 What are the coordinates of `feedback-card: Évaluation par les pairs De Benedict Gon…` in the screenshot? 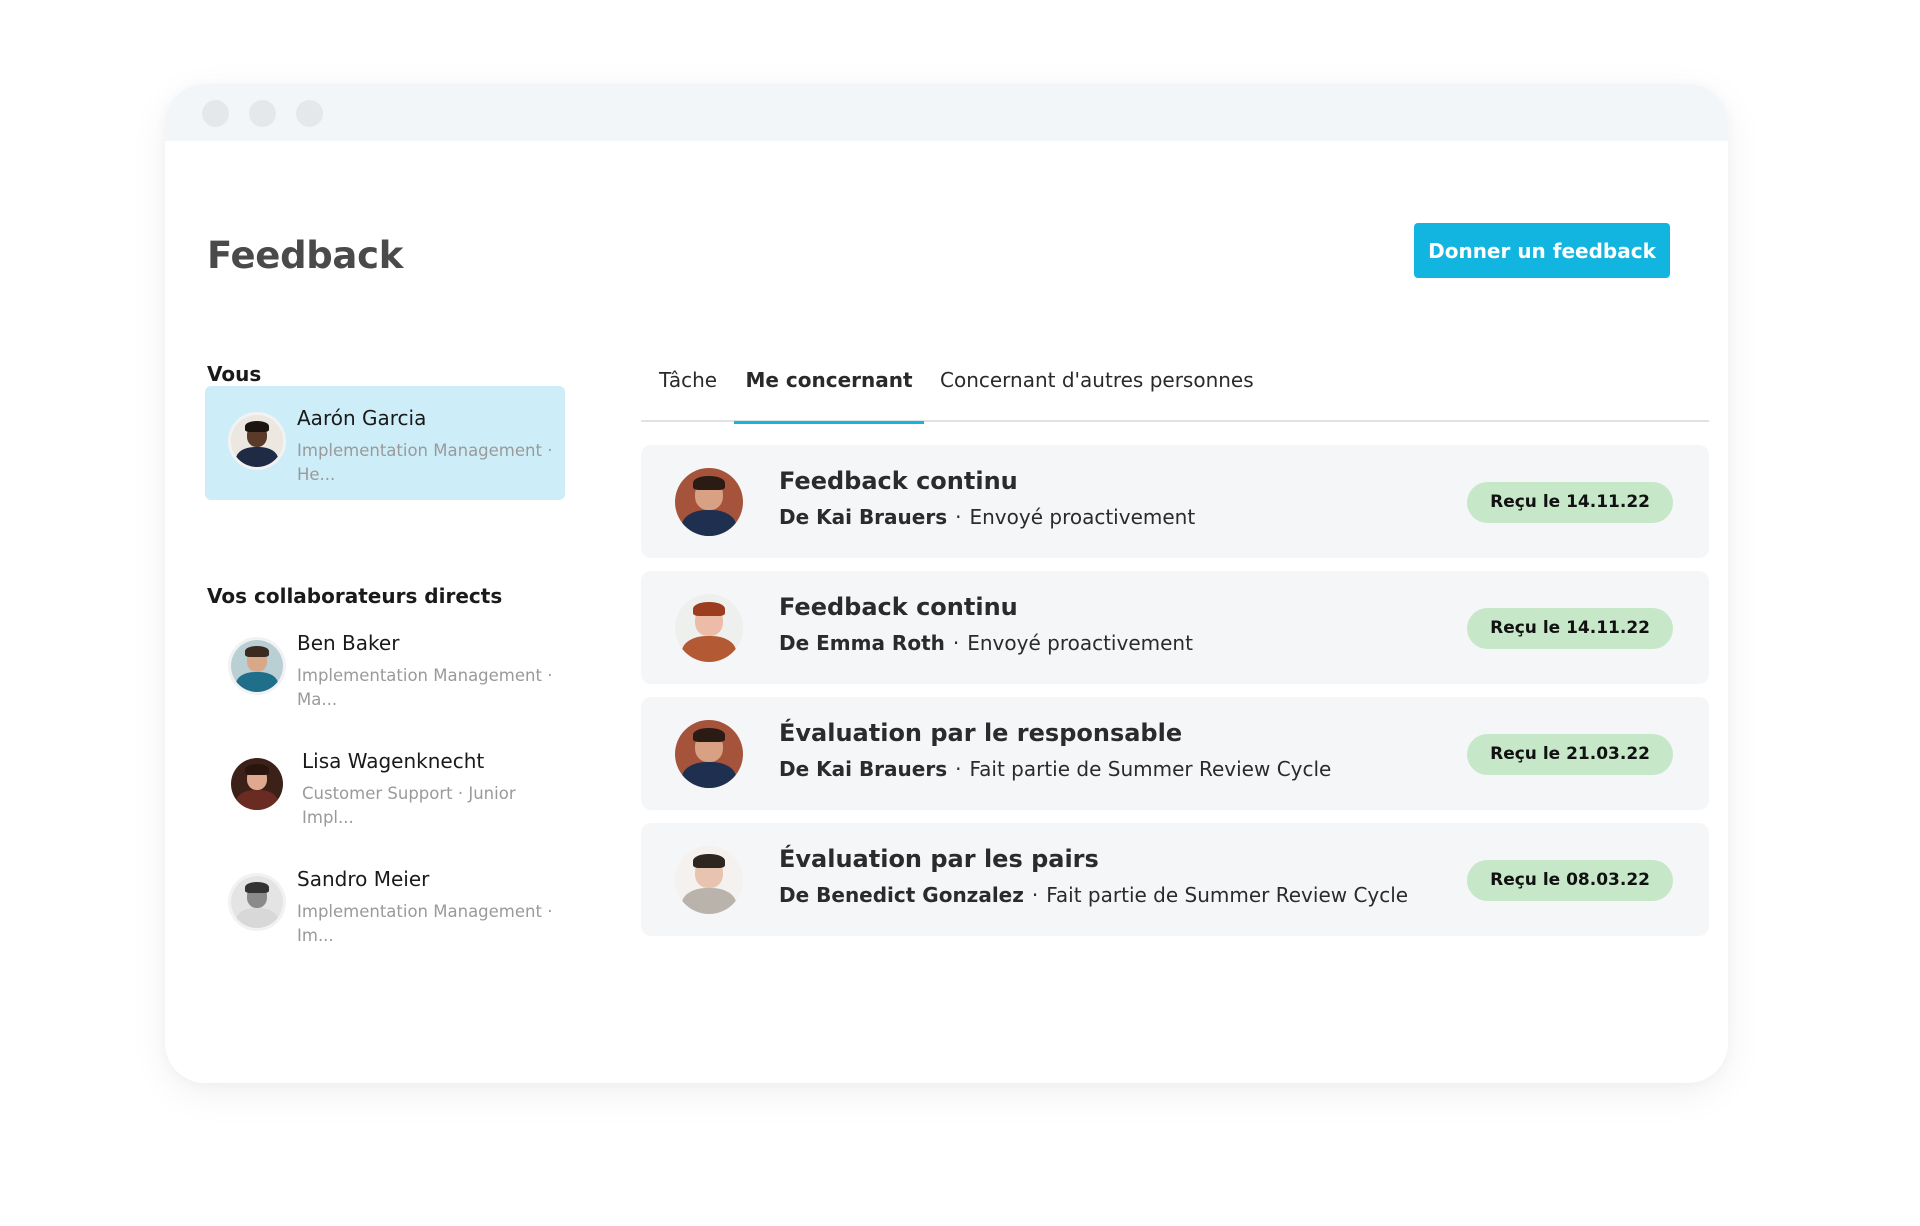 It's located at (1175, 879).